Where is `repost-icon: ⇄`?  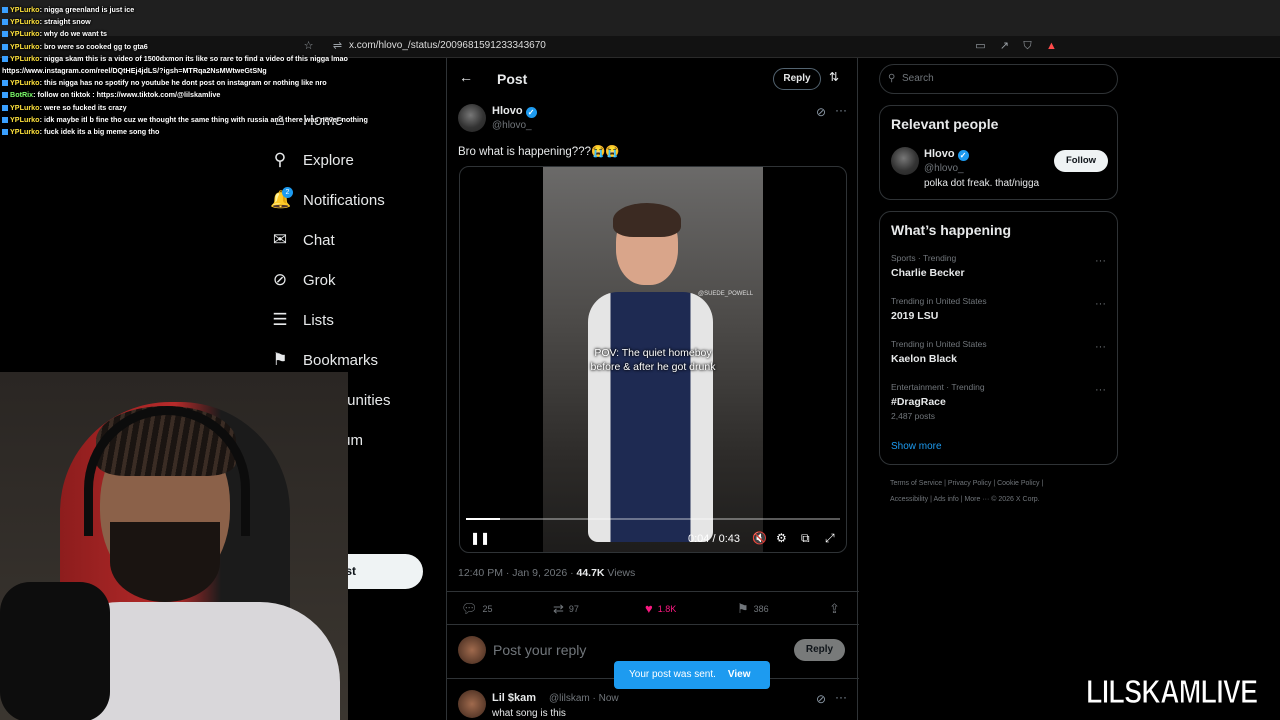
repost-icon: ⇄ is located at coordinates (558, 608).